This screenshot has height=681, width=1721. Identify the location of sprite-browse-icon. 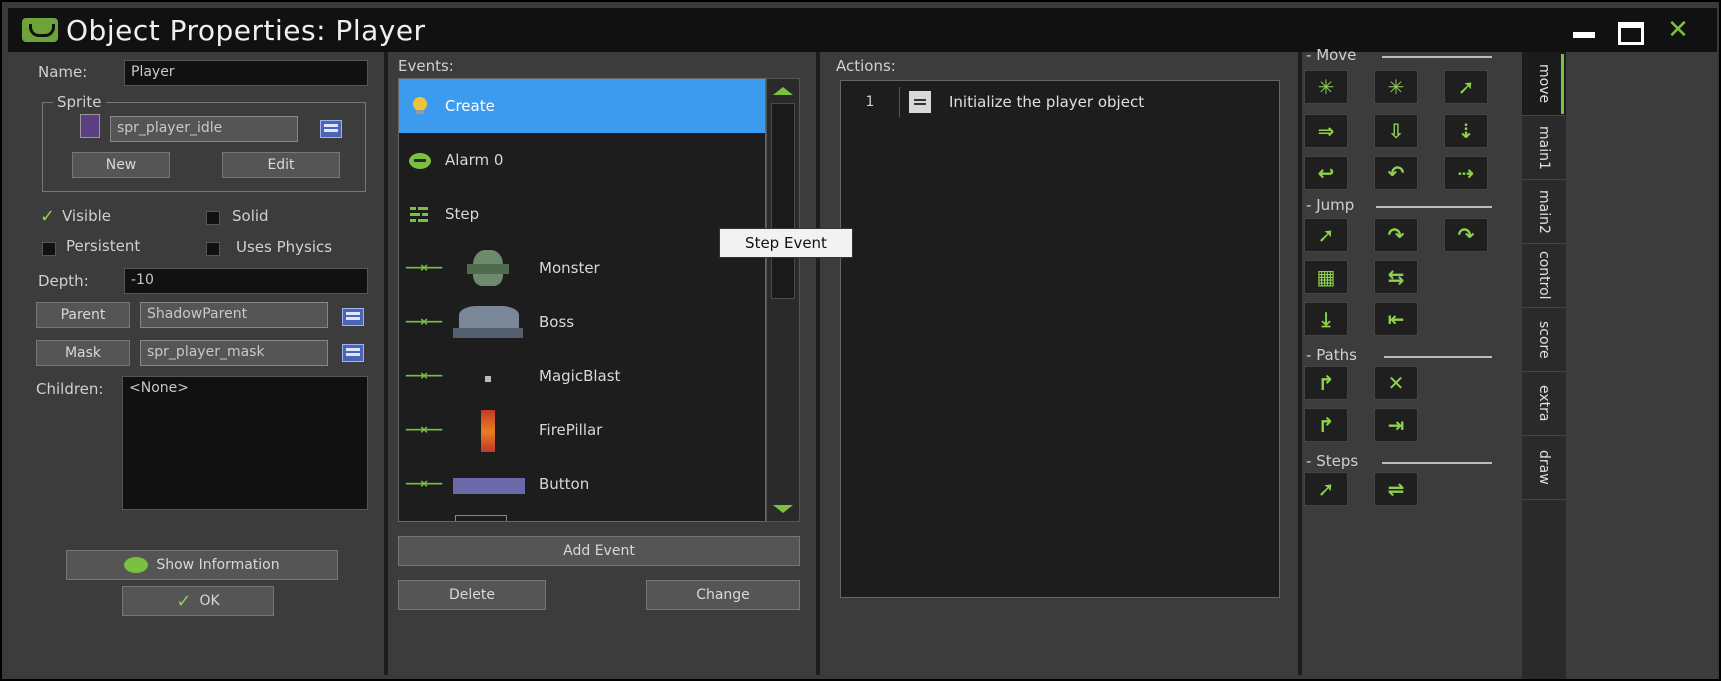
(331, 129).